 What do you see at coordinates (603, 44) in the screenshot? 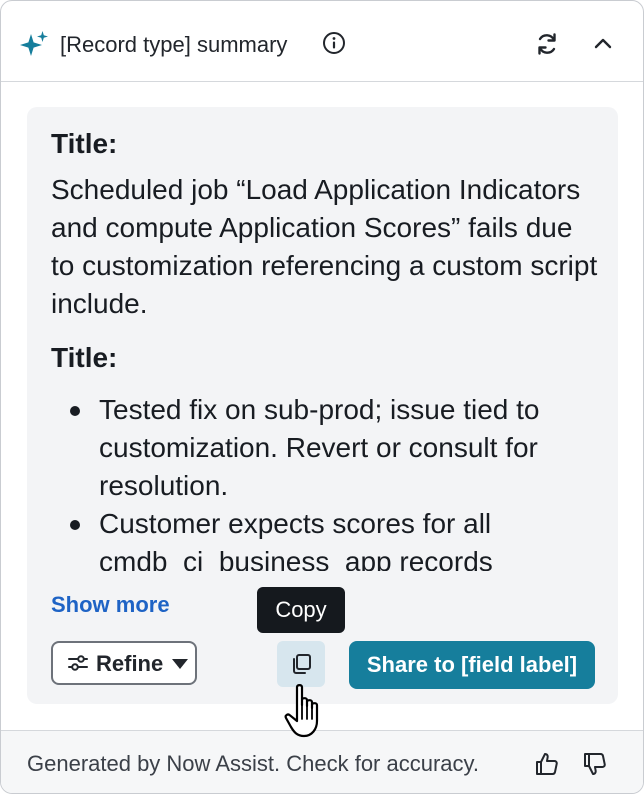
I see `chevron-up-icon` at bounding box center [603, 44].